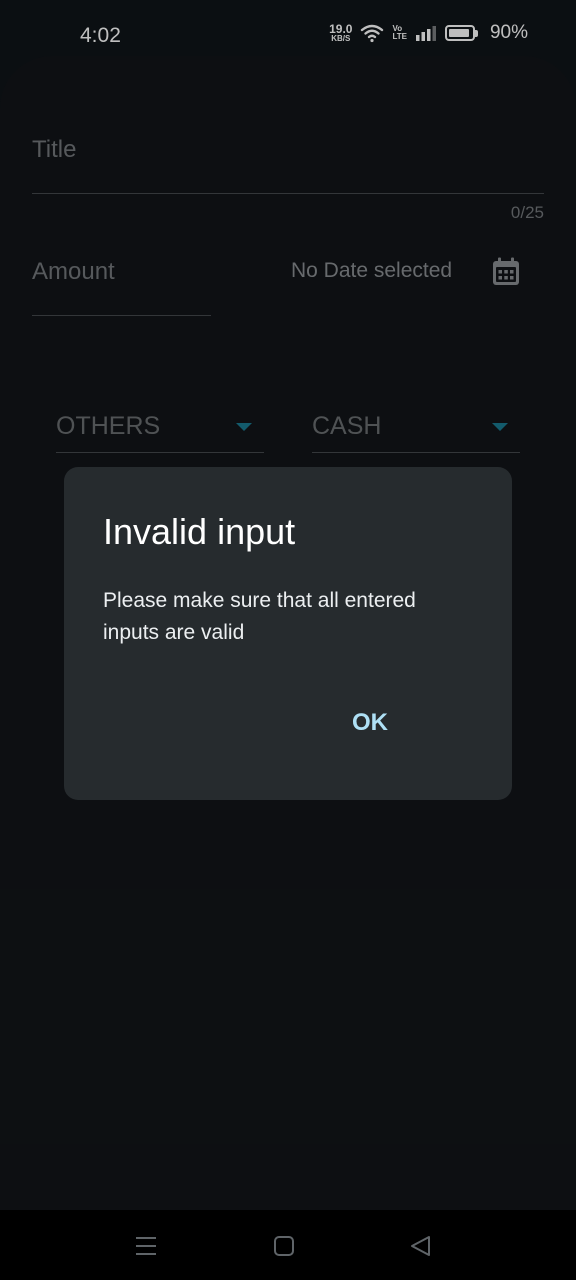 The height and width of the screenshot is (1280, 576). Describe the element at coordinates (370, 723) in the screenshot. I see `ok-button: OK` at that location.